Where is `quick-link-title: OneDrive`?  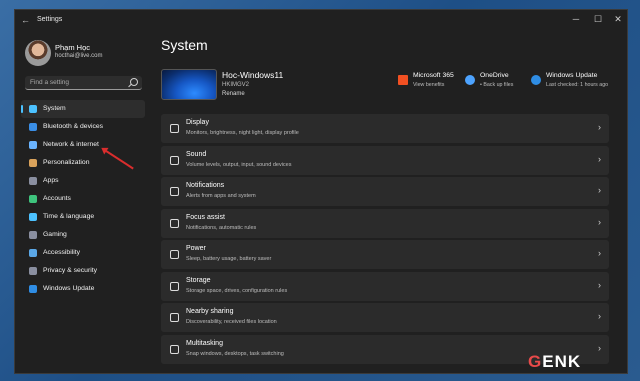 quick-link-title: OneDrive is located at coordinates (494, 75).